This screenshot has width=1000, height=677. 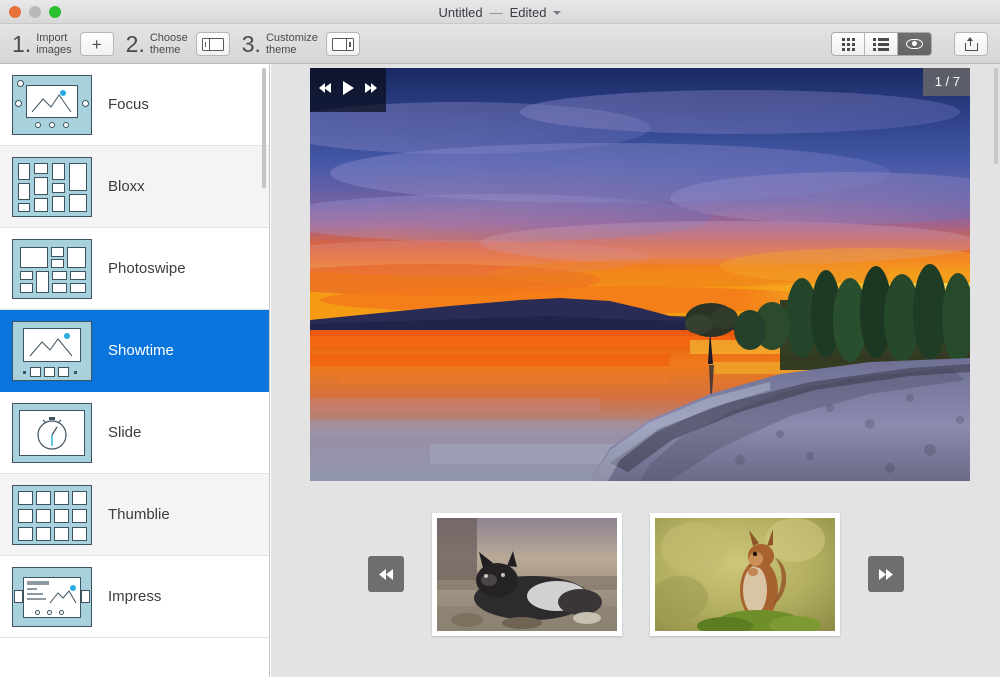 I want to click on thumblie-thumb, so click(x=52, y=514).